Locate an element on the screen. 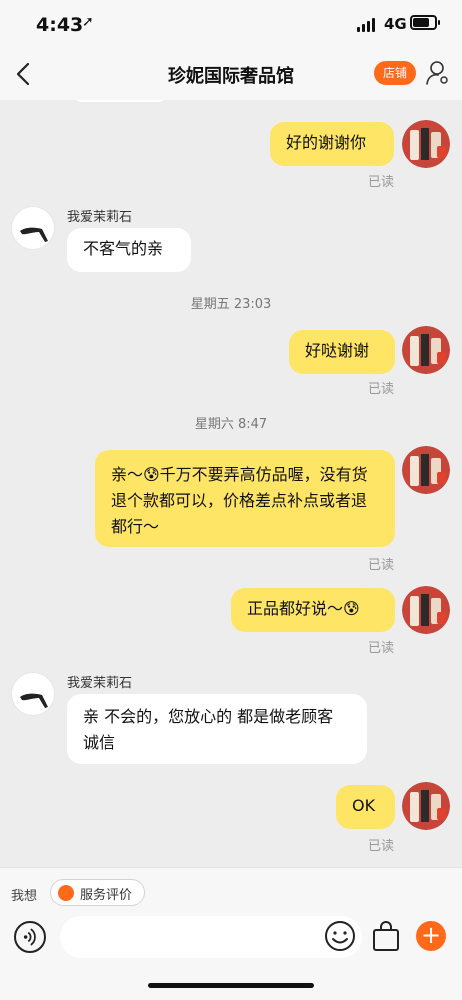  emoji-icon is located at coordinates (340, 936).